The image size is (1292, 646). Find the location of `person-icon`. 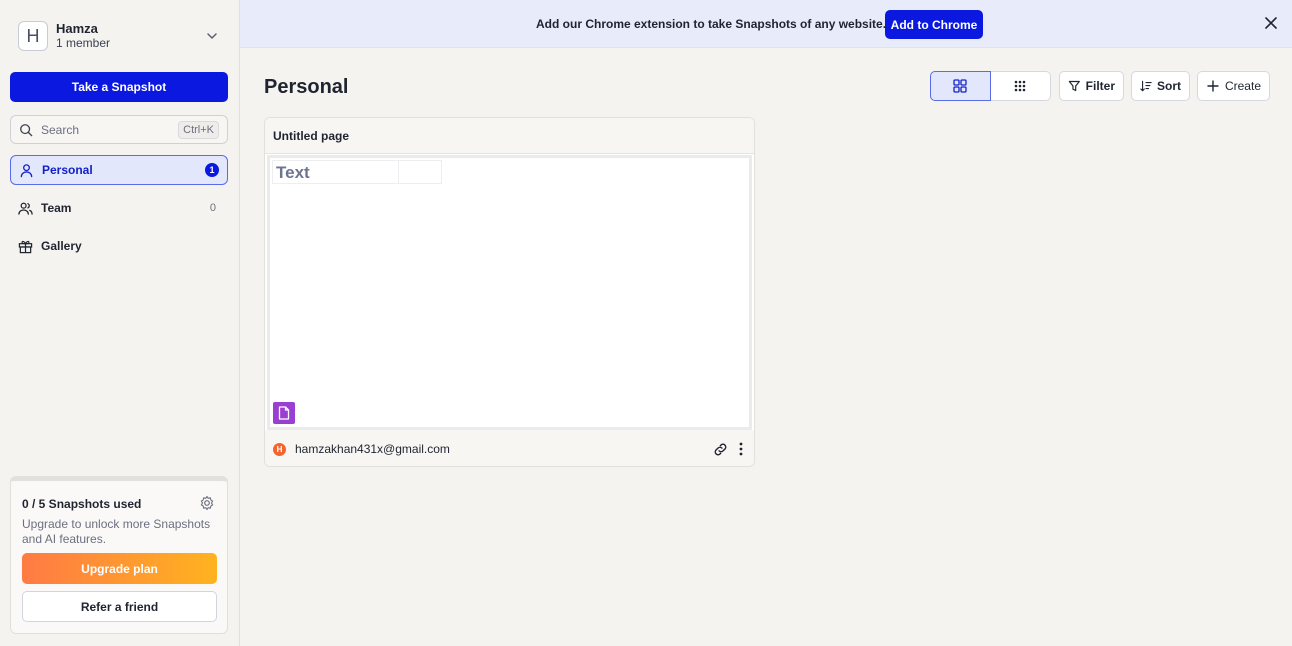

person-icon is located at coordinates (26, 170).